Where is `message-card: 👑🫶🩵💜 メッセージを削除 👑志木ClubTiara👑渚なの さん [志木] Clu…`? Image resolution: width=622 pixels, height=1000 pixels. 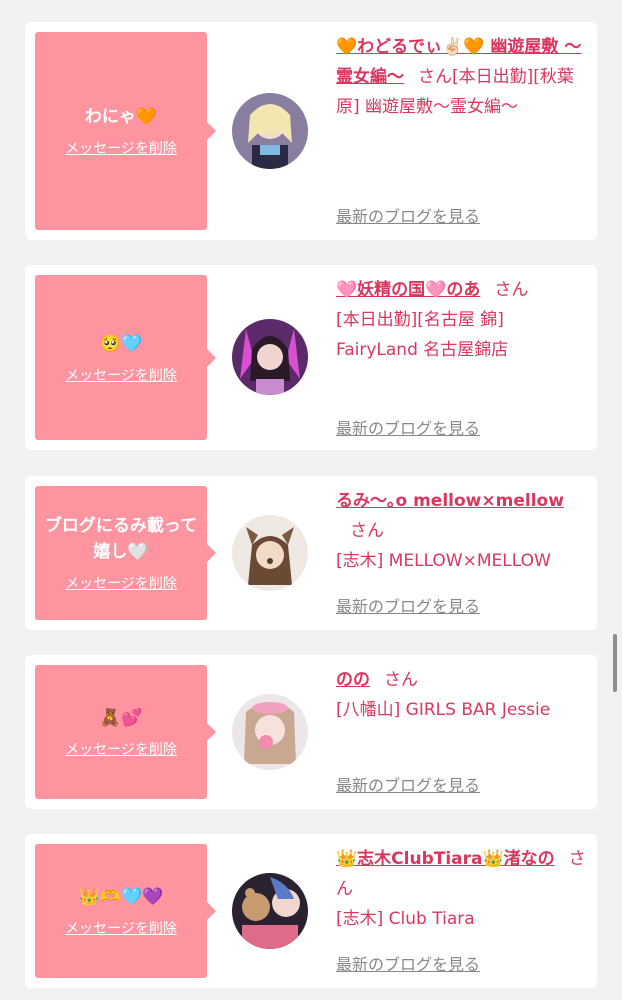 message-card: 👑🫶🩵💜 メッセージを削除 👑志木ClubTiara👑渚なの さん [志木] Clu… is located at coordinates (311, 911).